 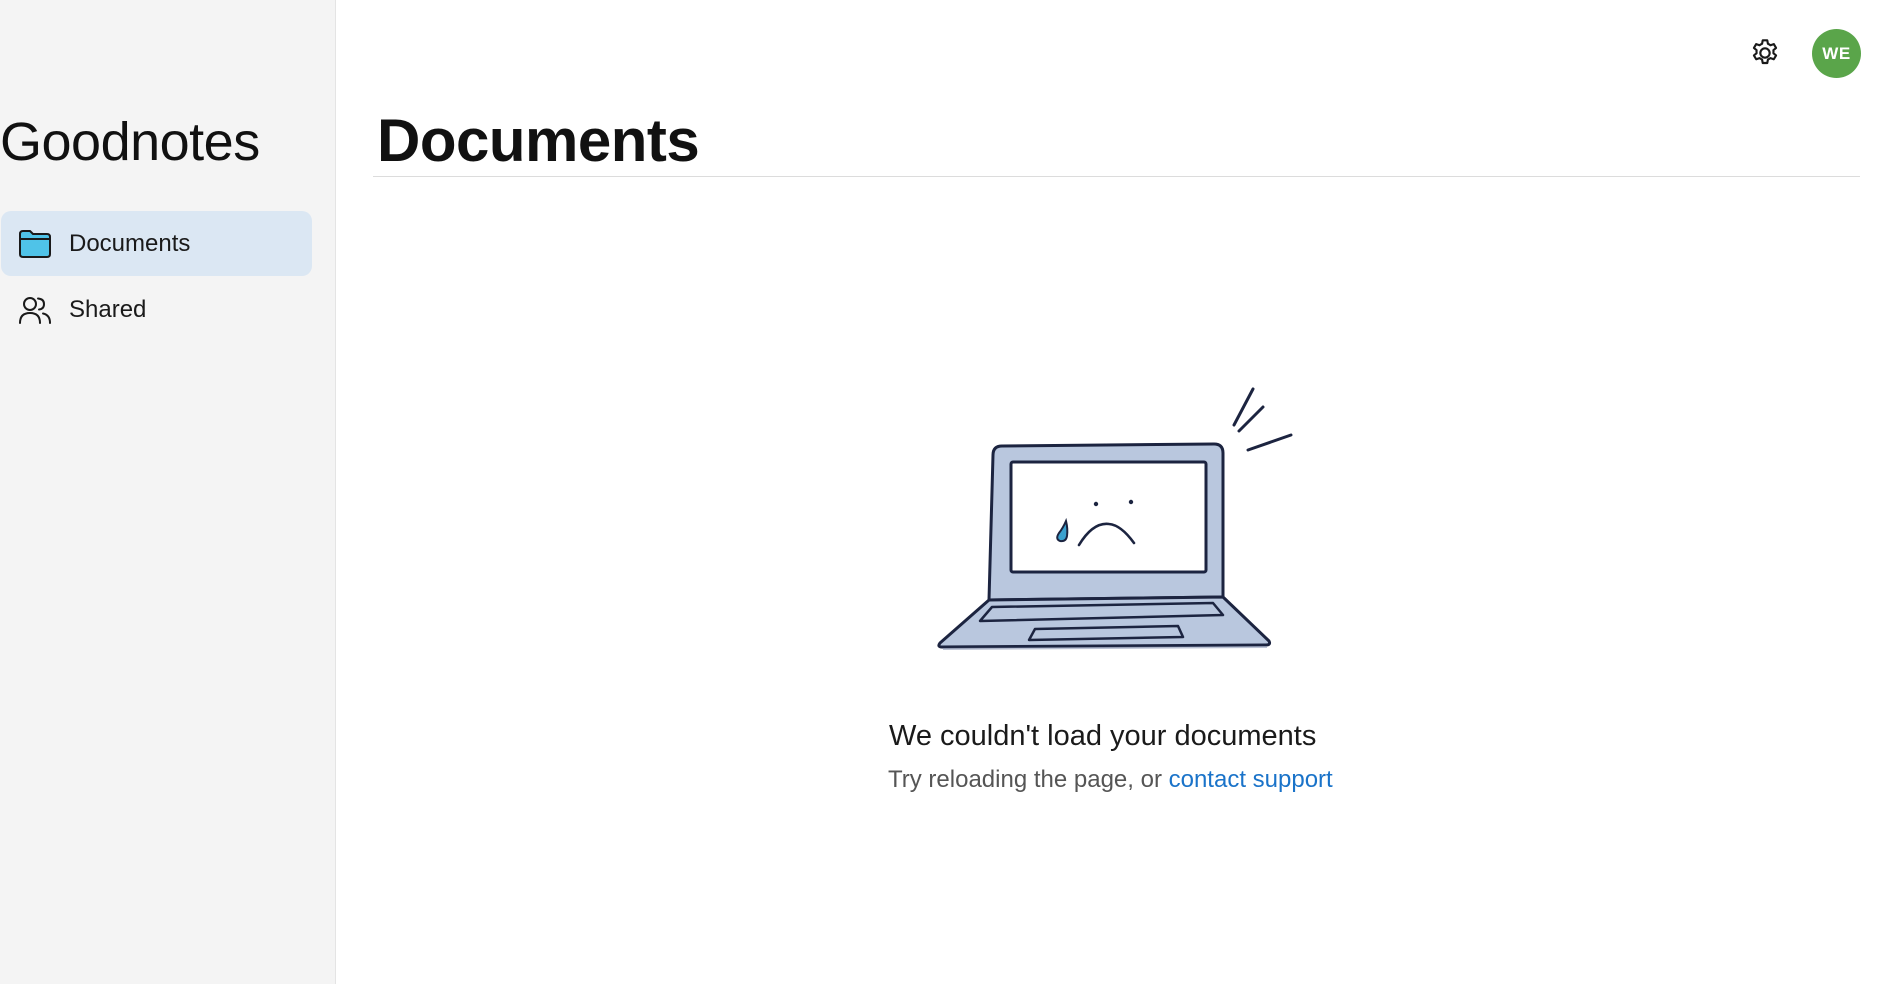 I want to click on sidebar-item-documents: Documents, so click(x=156, y=243).